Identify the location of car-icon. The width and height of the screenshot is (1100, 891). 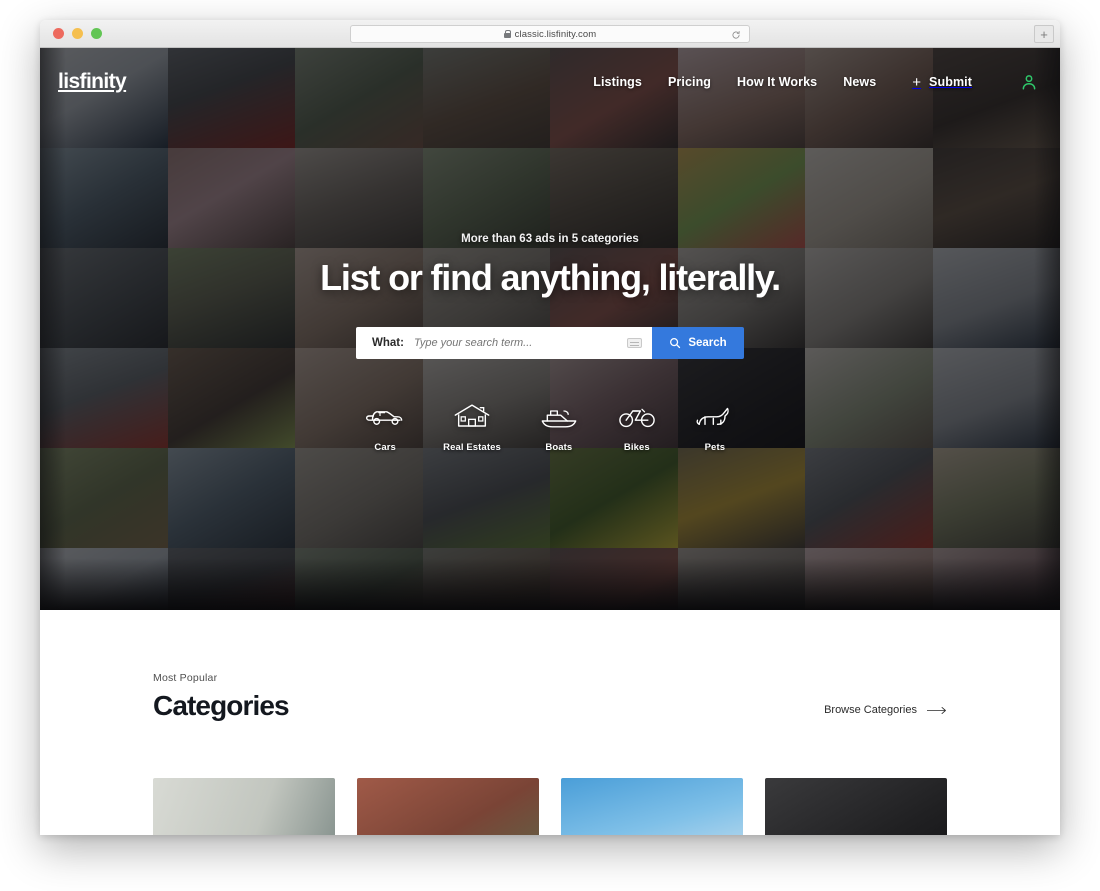
(384, 418).